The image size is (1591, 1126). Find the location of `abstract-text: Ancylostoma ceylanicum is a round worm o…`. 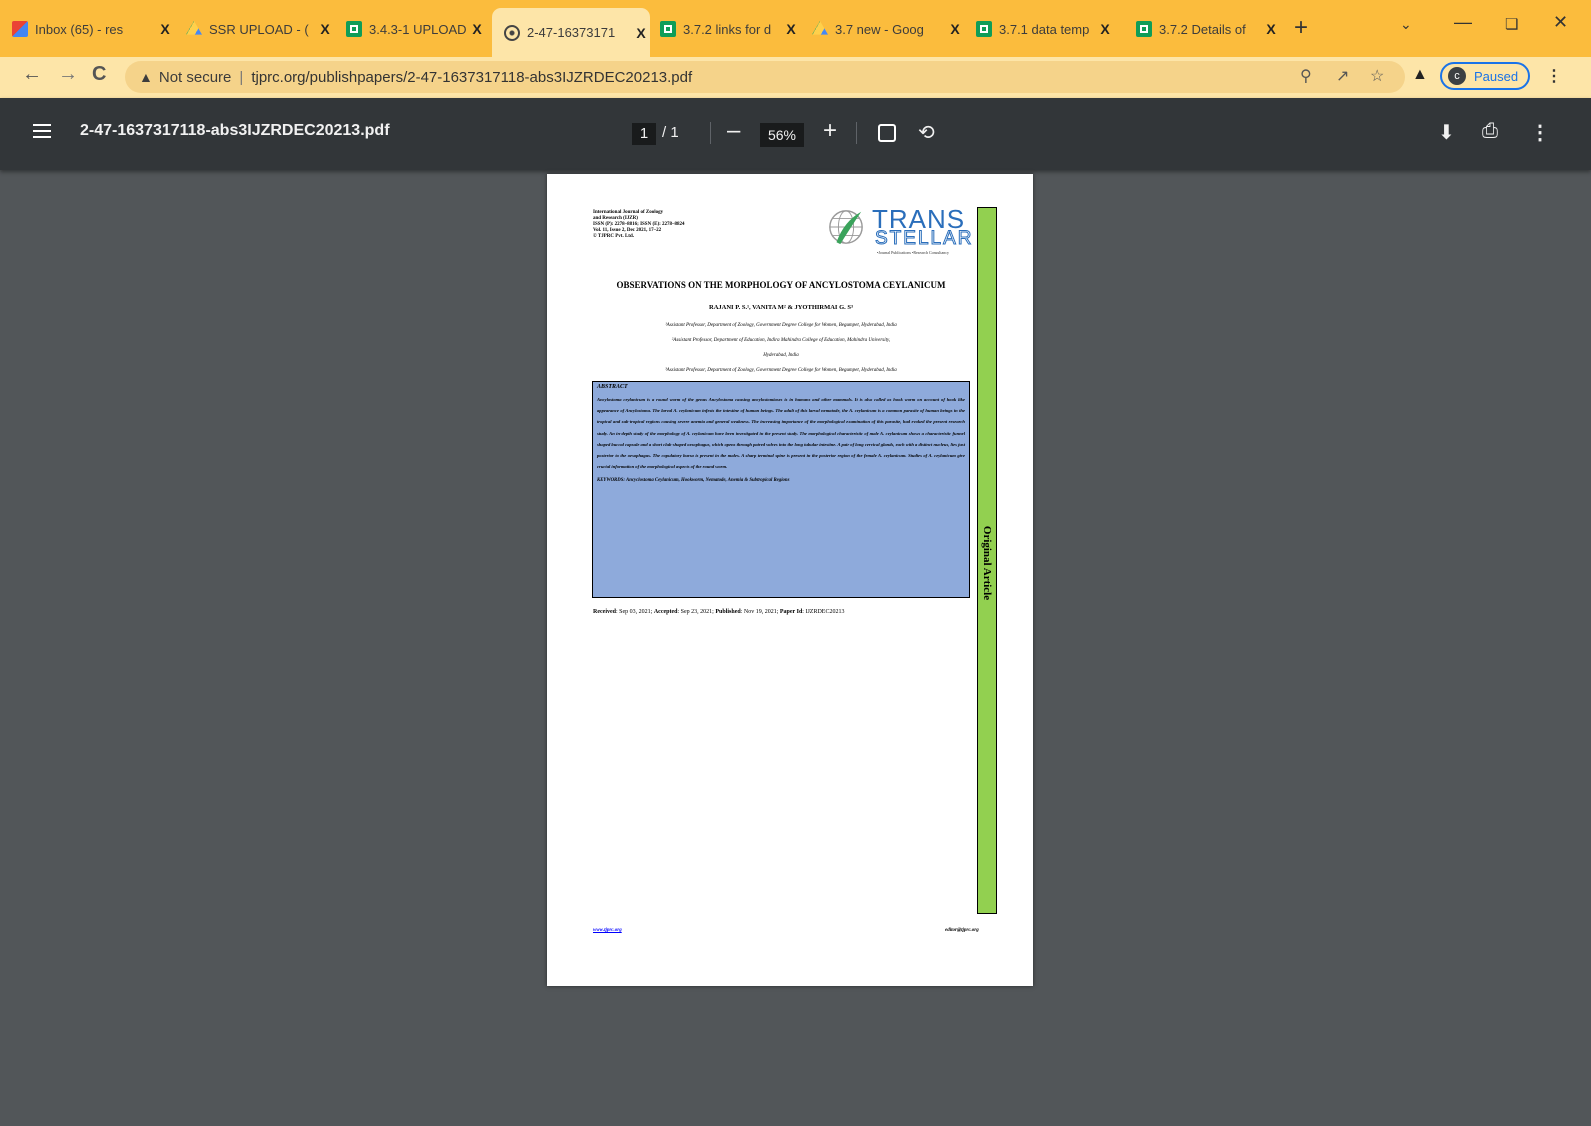

abstract-text: Ancylostoma ceylanicum is a round worm o… is located at coordinates (781, 433).